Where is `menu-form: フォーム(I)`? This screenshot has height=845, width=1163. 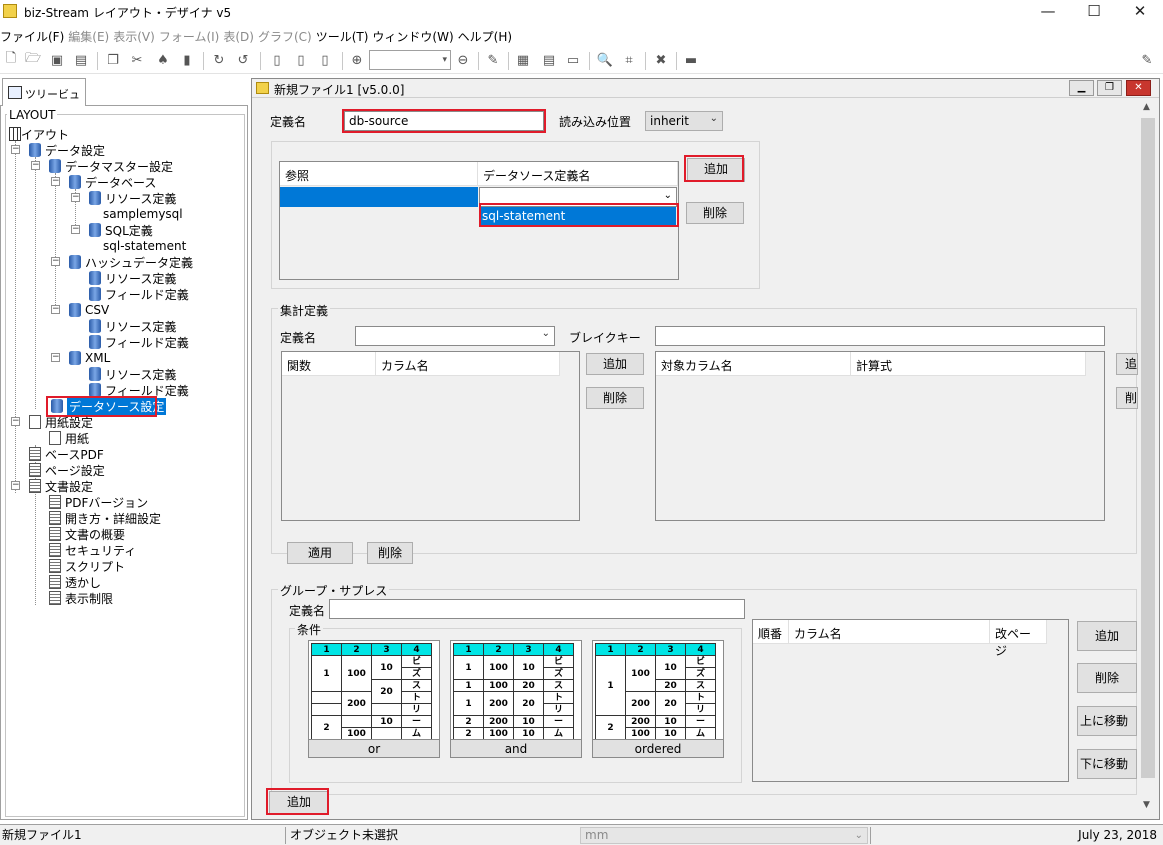 menu-form: フォーム(I) is located at coordinates (191, 36).